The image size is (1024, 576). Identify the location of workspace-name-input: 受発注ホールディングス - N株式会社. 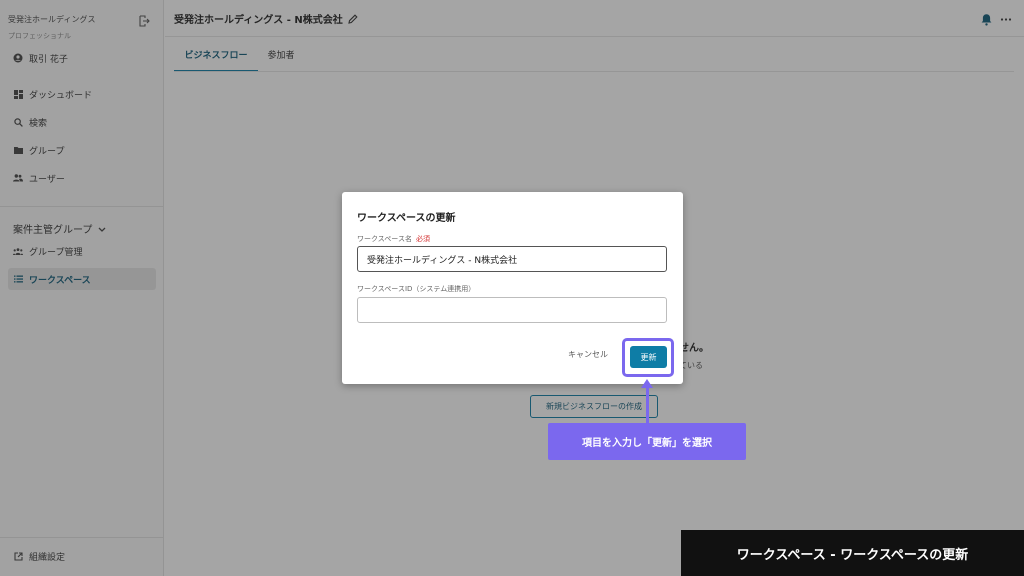
(512, 259).